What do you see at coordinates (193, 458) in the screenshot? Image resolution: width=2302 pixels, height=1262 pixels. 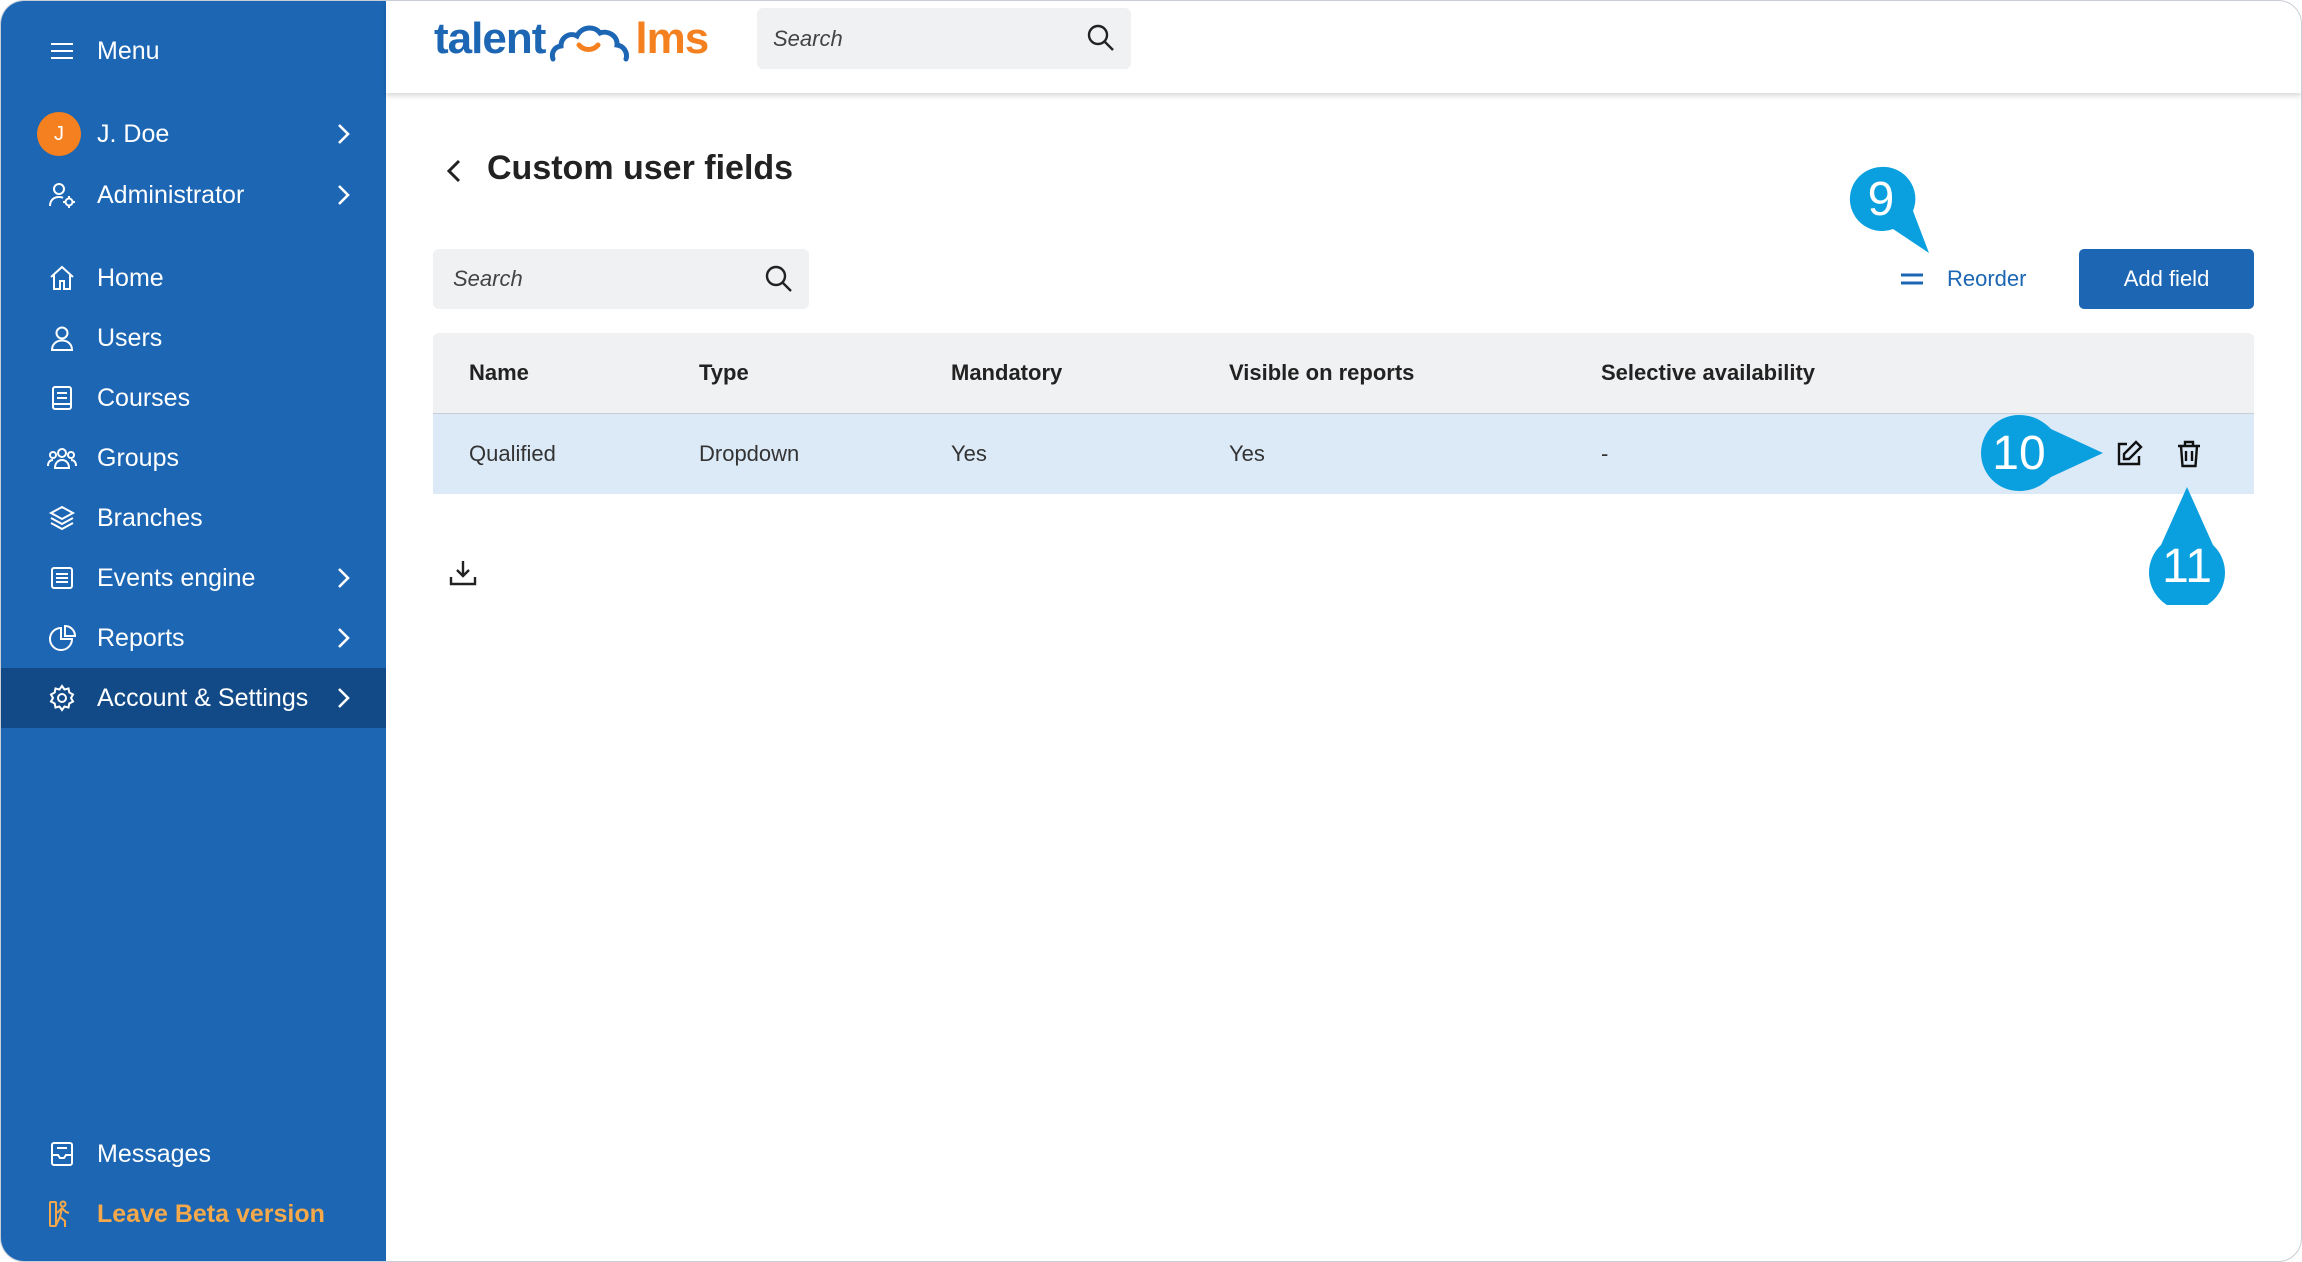 I see `sidebar-item-groups: Groups` at bounding box center [193, 458].